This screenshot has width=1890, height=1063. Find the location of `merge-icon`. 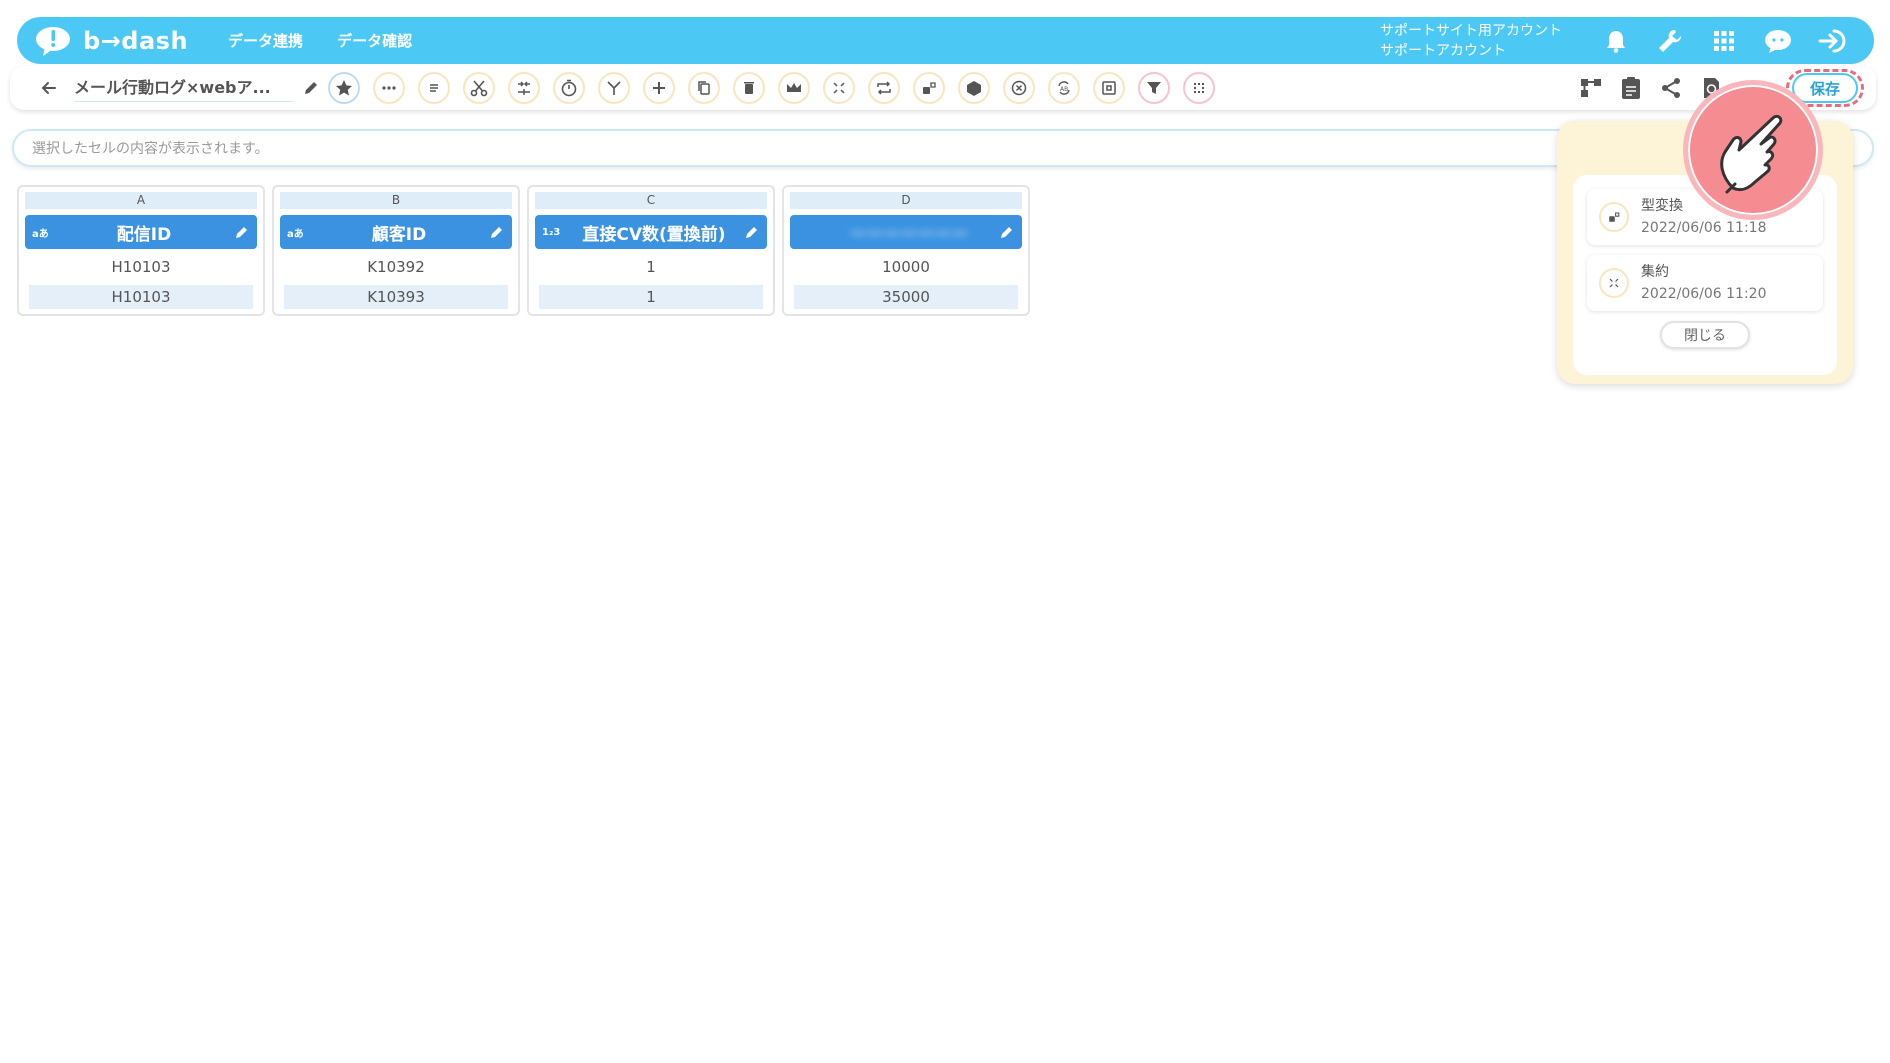

merge-icon is located at coordinates (524, 88).